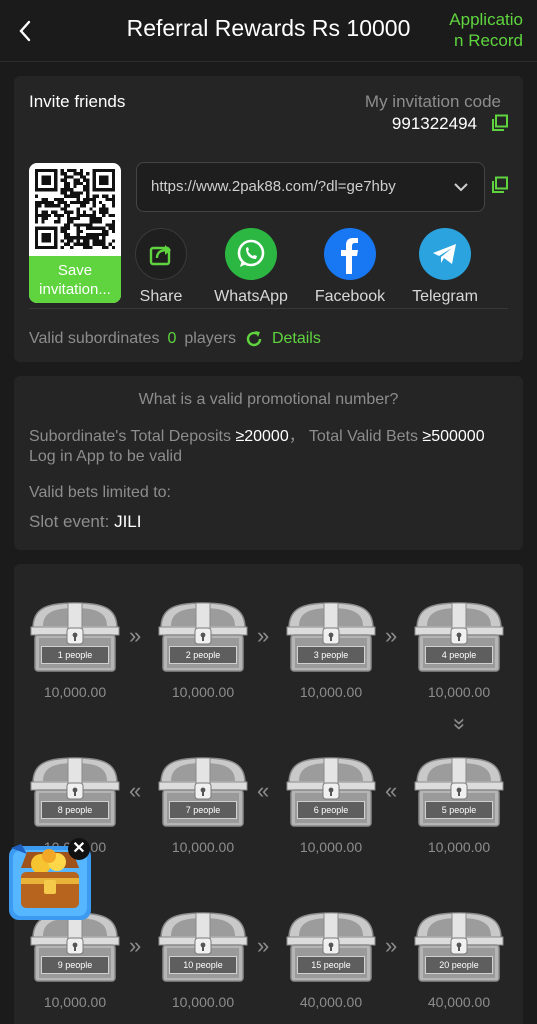 Image resolution: width=537 pixels, height=1024 pixels. What do you see at coordinates (459, 655) in the screenshot?
I see `reward-chest-label: 4 people` at bounding box center [459, 655].